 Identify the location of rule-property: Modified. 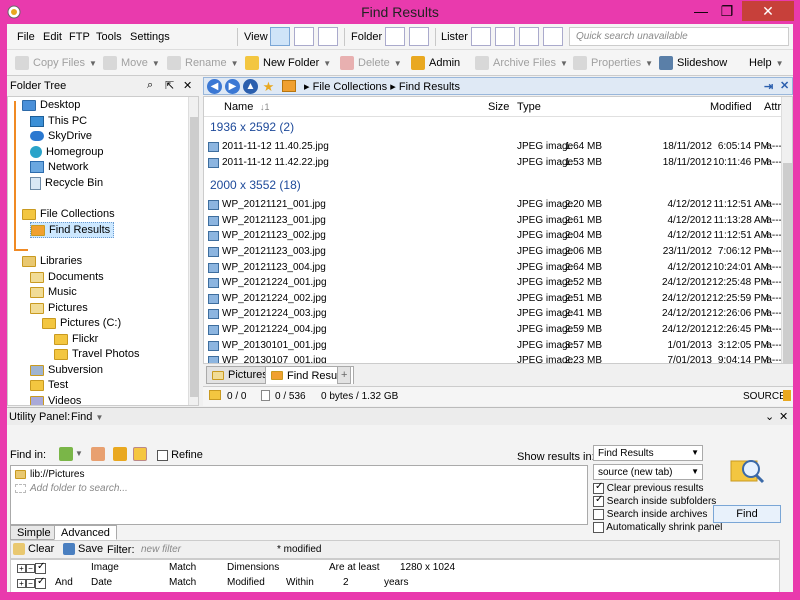
(246, 582).